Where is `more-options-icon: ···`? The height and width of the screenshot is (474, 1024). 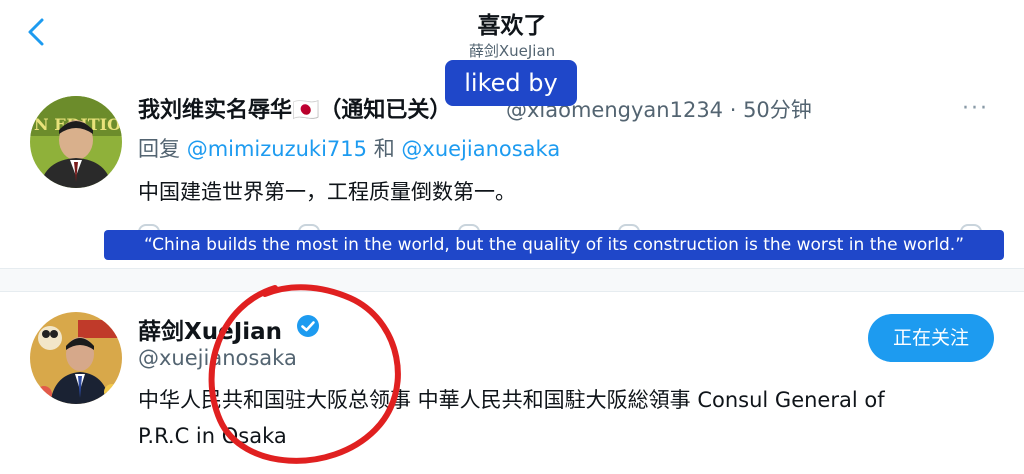 more-options-icon: ··· is located at coordinates (975, 108).